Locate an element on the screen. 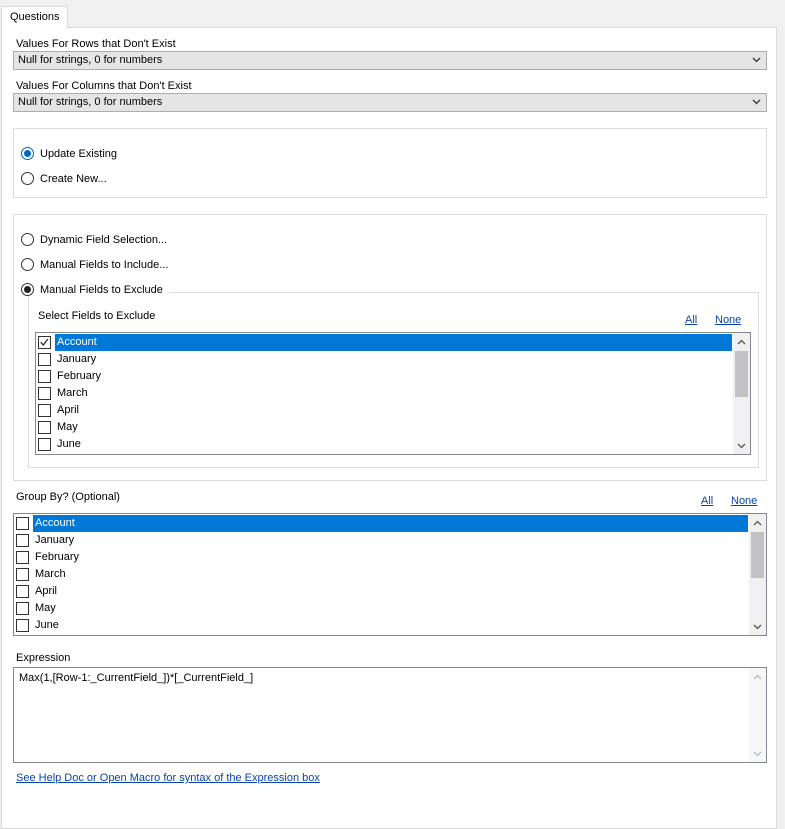 This screenshot has width=785, height=829. group-by-none-link: None is located at coordinates (744, 501).